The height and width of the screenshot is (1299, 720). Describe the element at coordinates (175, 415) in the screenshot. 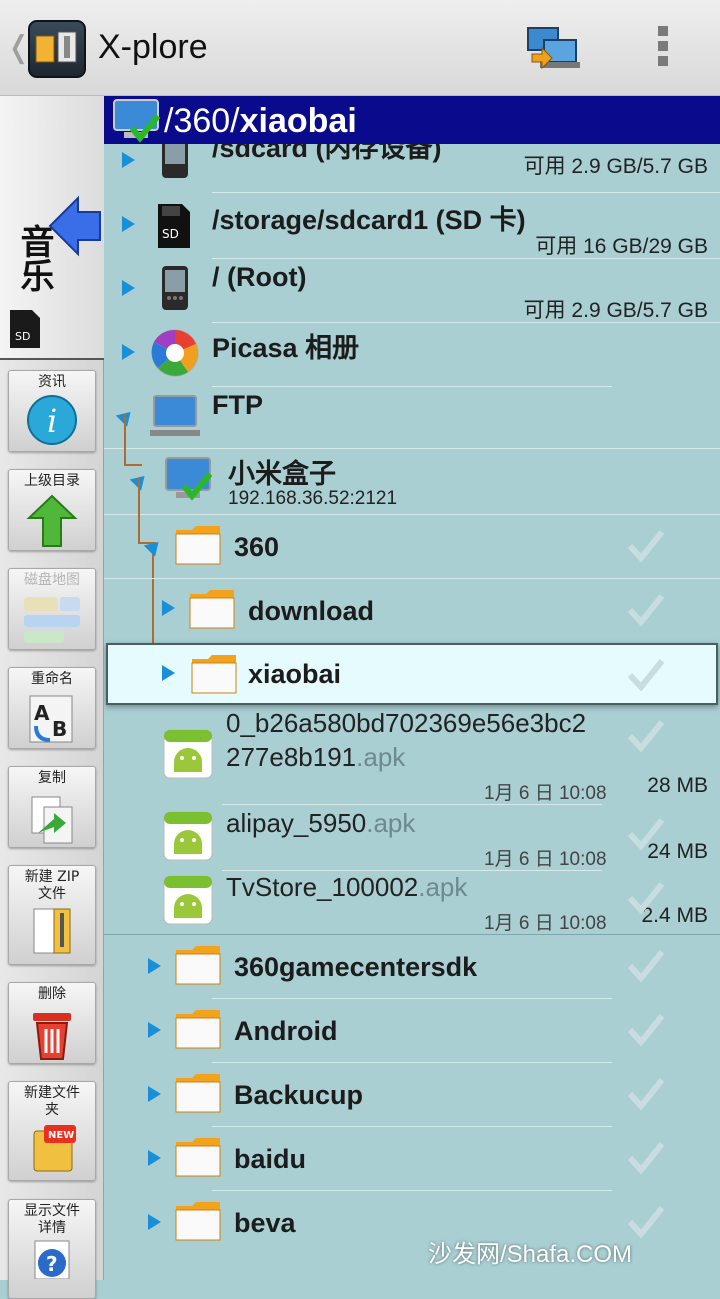

I see `network-icon` at that location.